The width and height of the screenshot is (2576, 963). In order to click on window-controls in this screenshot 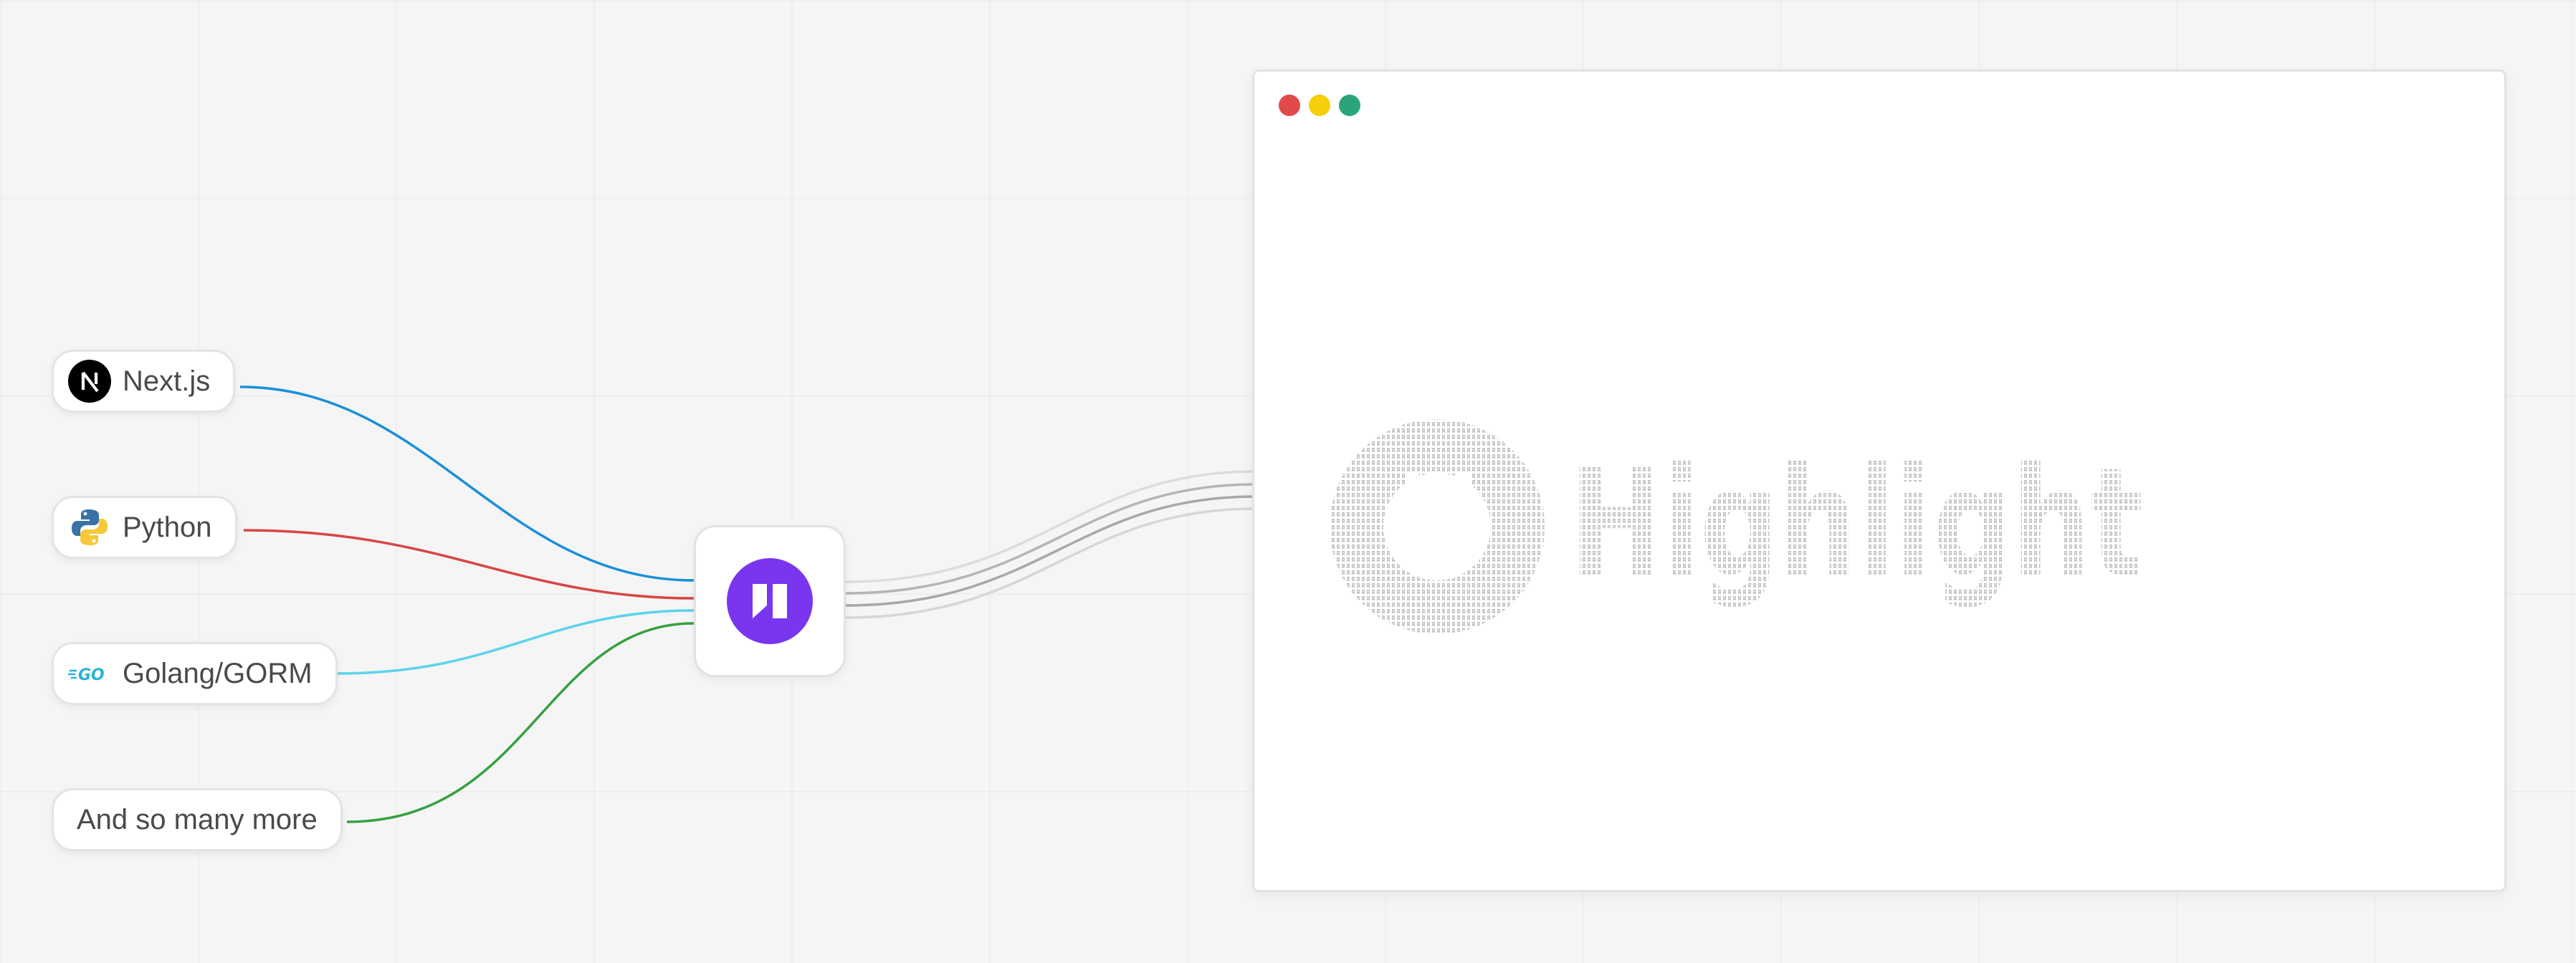, I will do `click(1319, 105)`.